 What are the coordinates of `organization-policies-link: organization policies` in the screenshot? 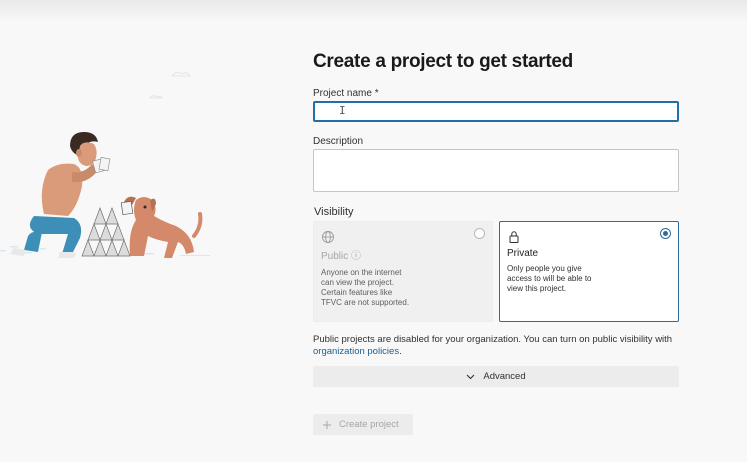 It's located at (356, 351).